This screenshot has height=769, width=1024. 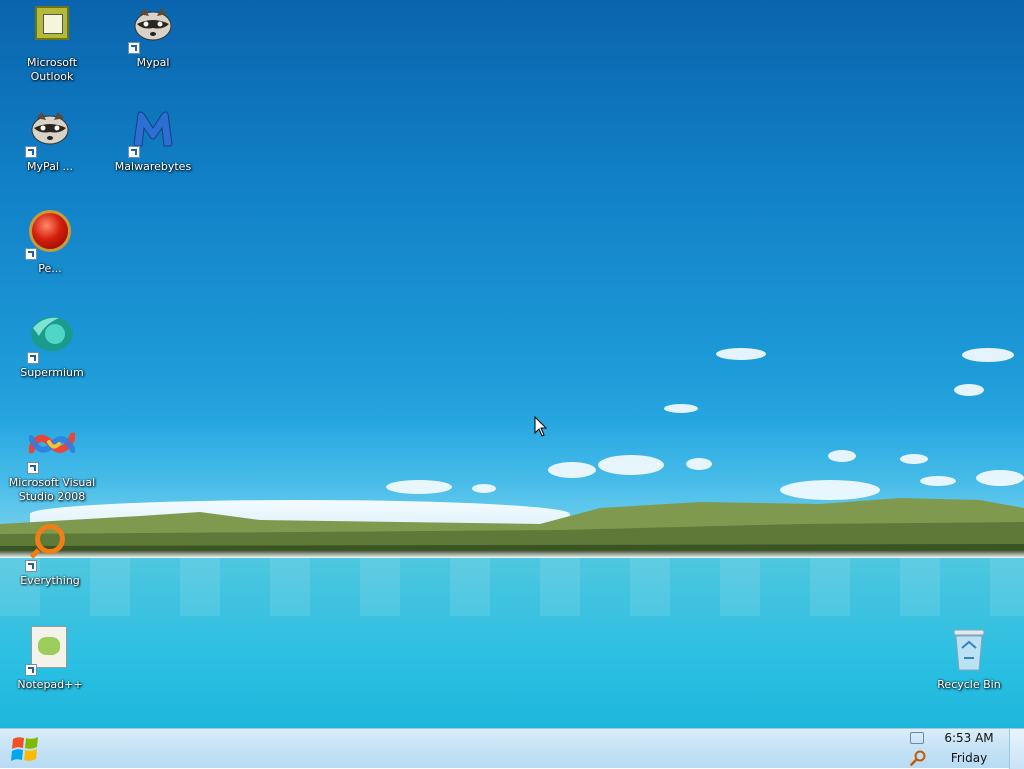 I want to click on desktop-icon-recycle-bin: Recycle Bin, so click(x=969, y=659).